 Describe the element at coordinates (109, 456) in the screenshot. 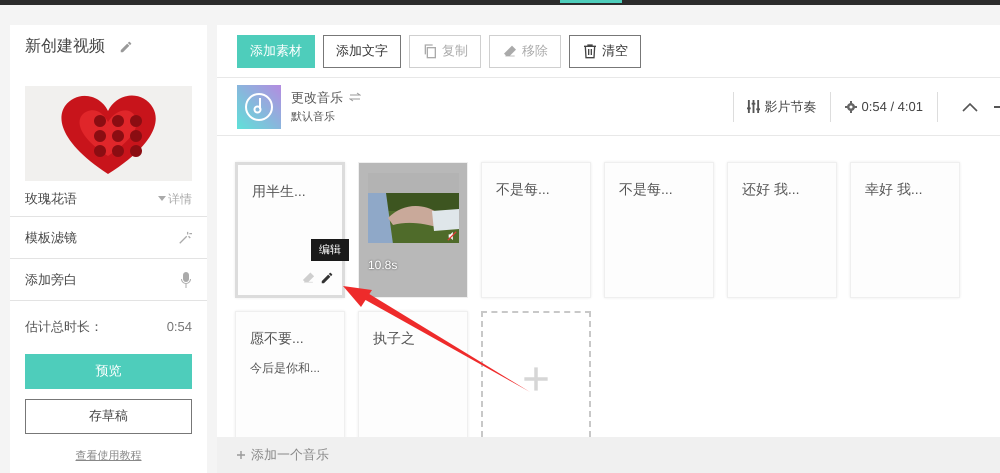

I see `tutorial-link: 查看使用教程` at that location.